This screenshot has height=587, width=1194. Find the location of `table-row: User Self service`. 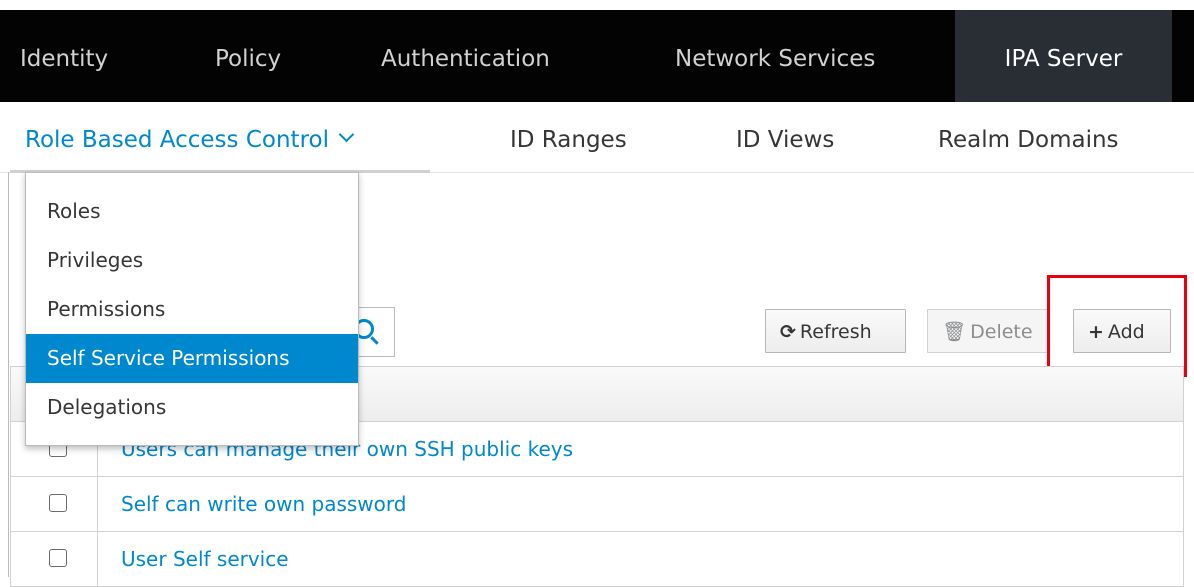

table-row: User Self service is located at coordinates (597, 559).